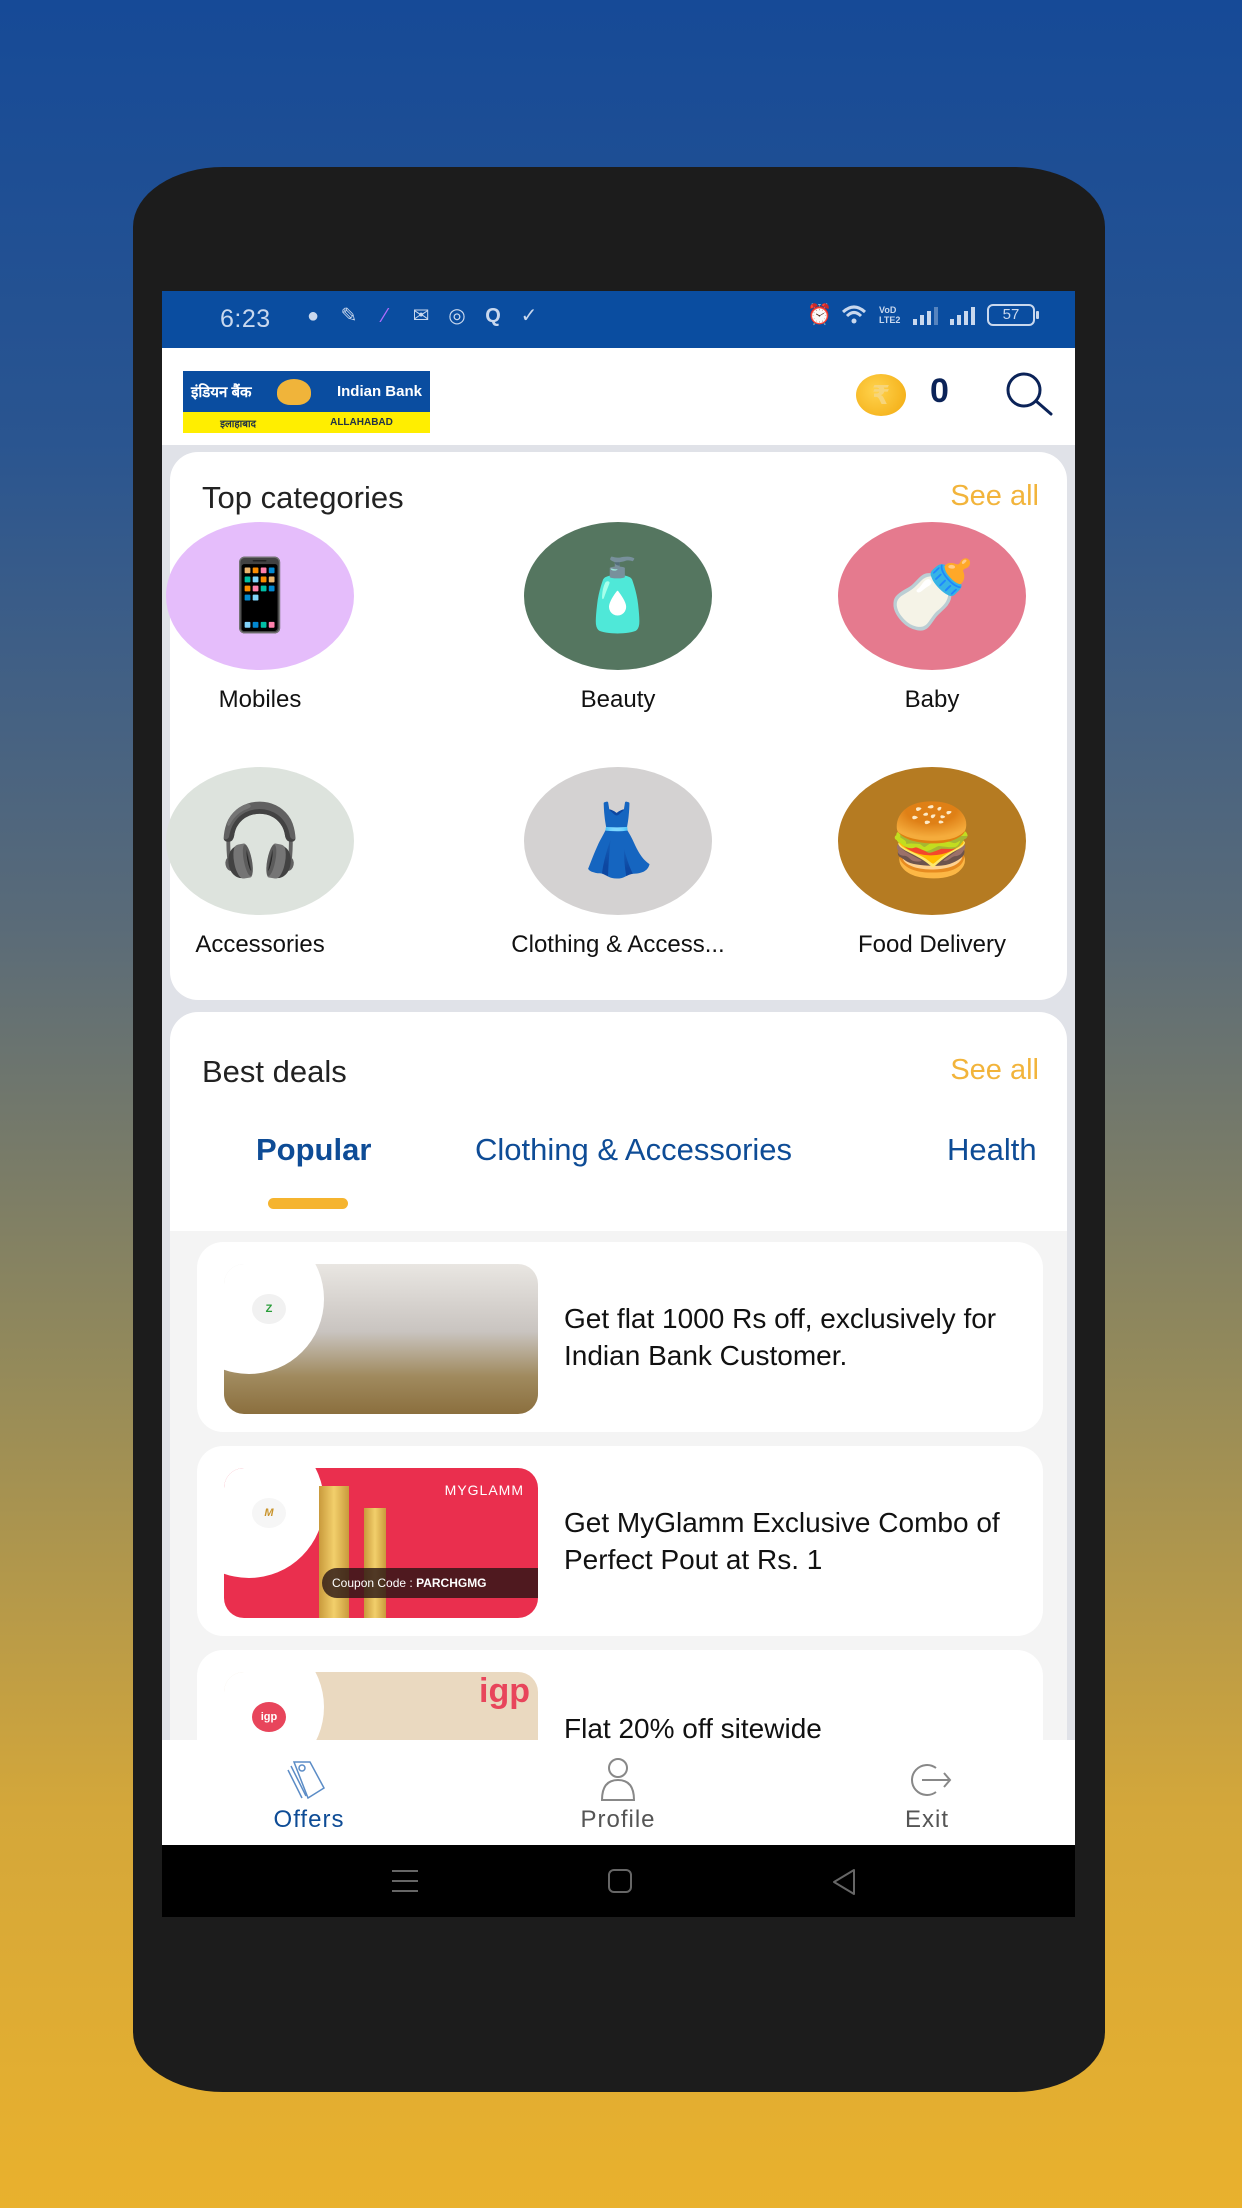 Image resolution: width=1242 pixels, height=2208 pixels. What do you see at coordinates (405, 1881) in the screenshot?
I see `recents-button` at bounding box center [405, 1881].